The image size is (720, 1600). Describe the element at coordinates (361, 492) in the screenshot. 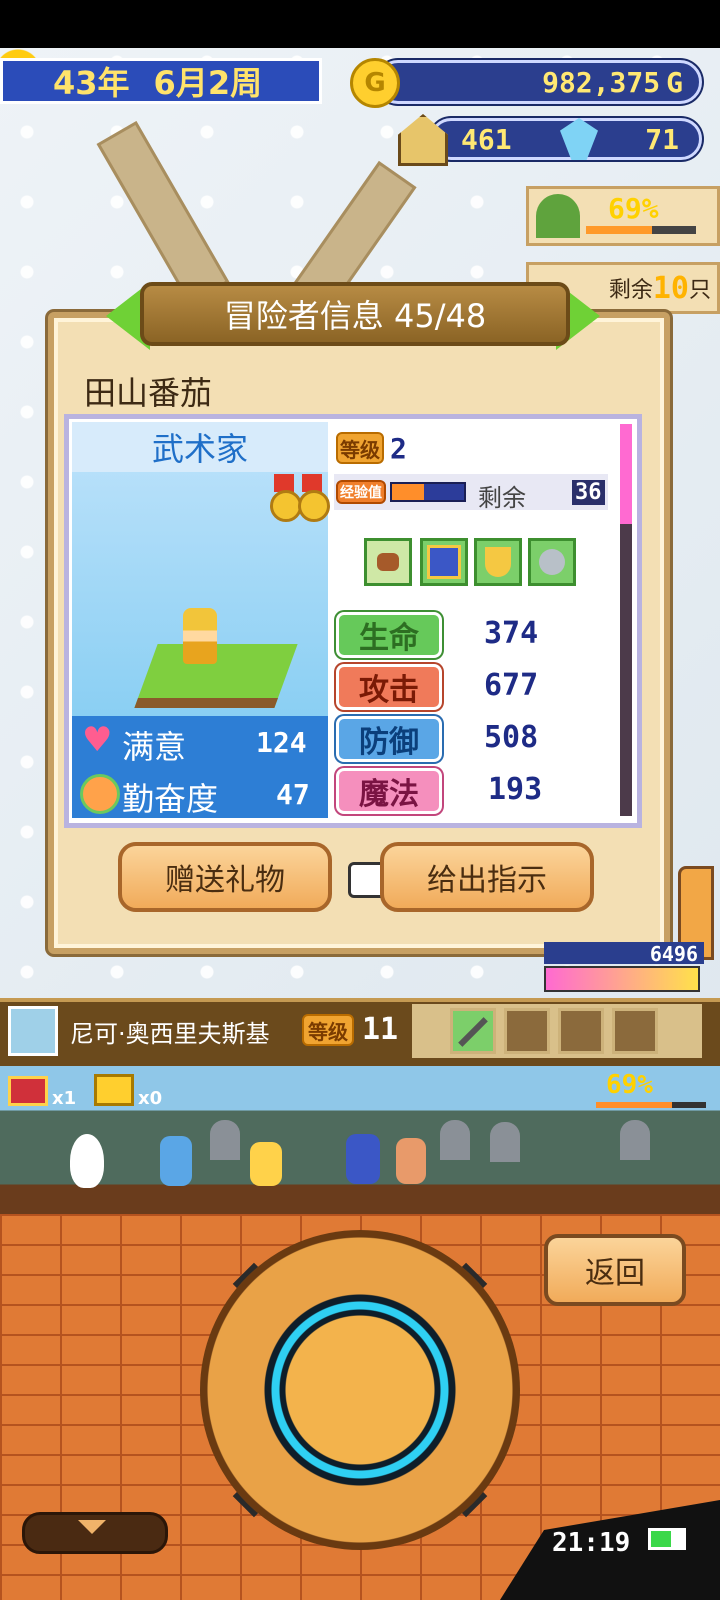

I see `exp-badge: 经验值` at that location.